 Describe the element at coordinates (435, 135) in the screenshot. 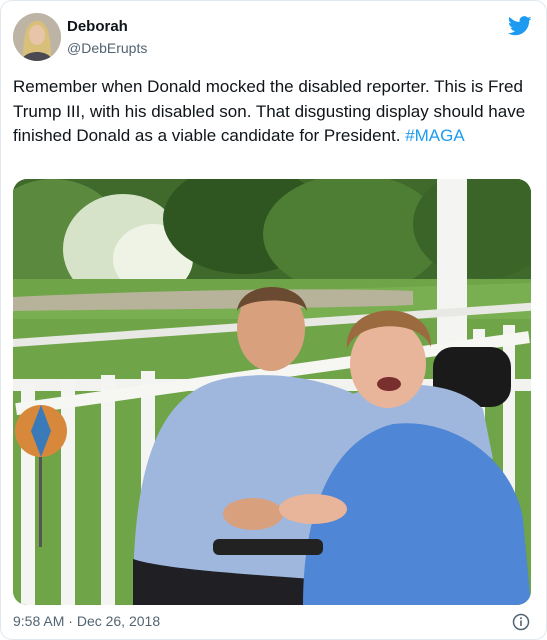

I see `hashtag-link: #MAGA` at that location.